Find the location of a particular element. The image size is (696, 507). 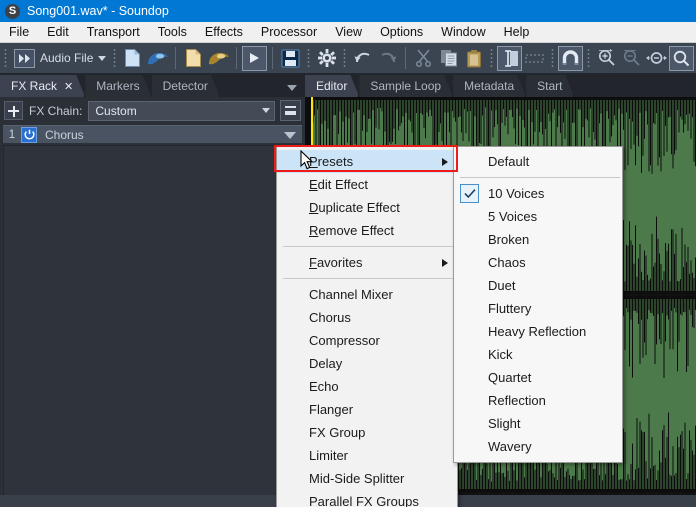

fx-chain-menu-button is located at coordinates (290, 110).